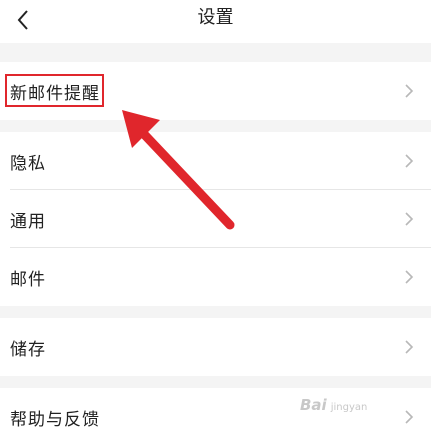 The width and height of the screenshot is (431, 444). Describe the element at coordinates (28, 279) in the screenshot. I see `settings-item-label: 邮件` at that location.